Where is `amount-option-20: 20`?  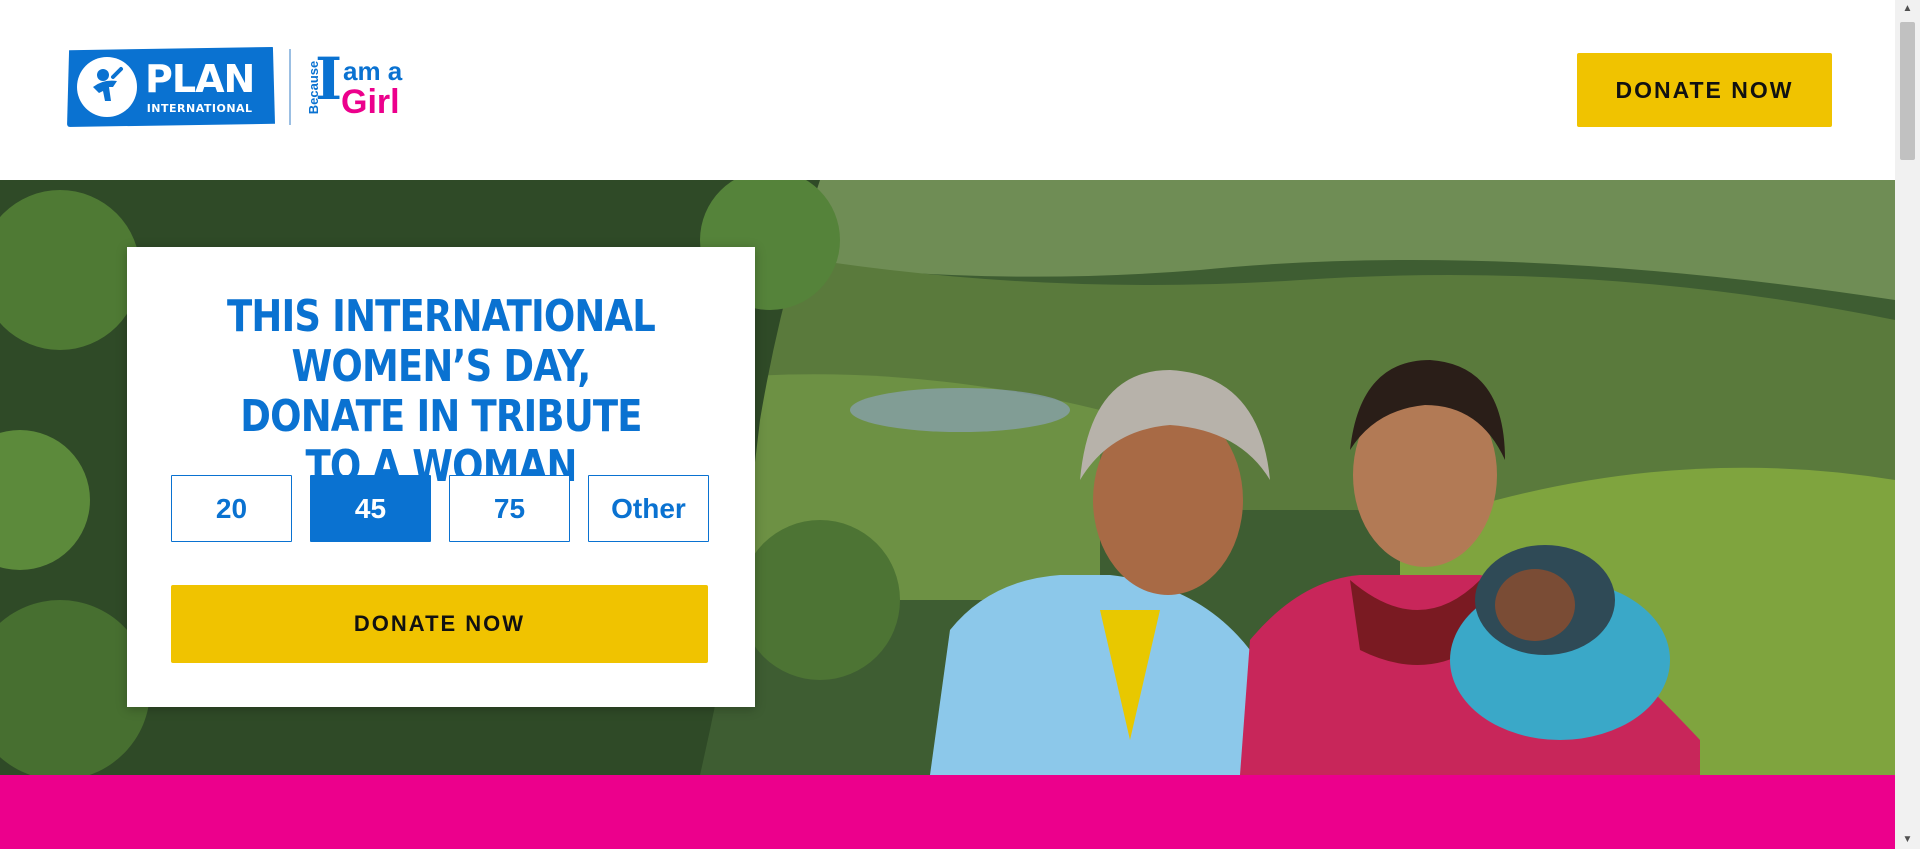 amount-option-20: 20 is located at coordinates (231, 508).